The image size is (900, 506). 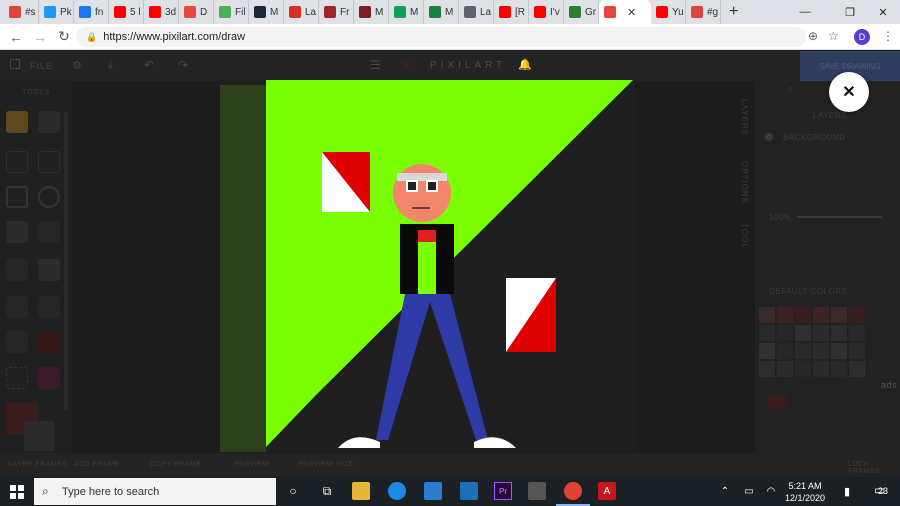 What do you see at coordinates (703, 12) in the screenshot?
I see `browser-tab: #g` at bounding box center [703, 12].